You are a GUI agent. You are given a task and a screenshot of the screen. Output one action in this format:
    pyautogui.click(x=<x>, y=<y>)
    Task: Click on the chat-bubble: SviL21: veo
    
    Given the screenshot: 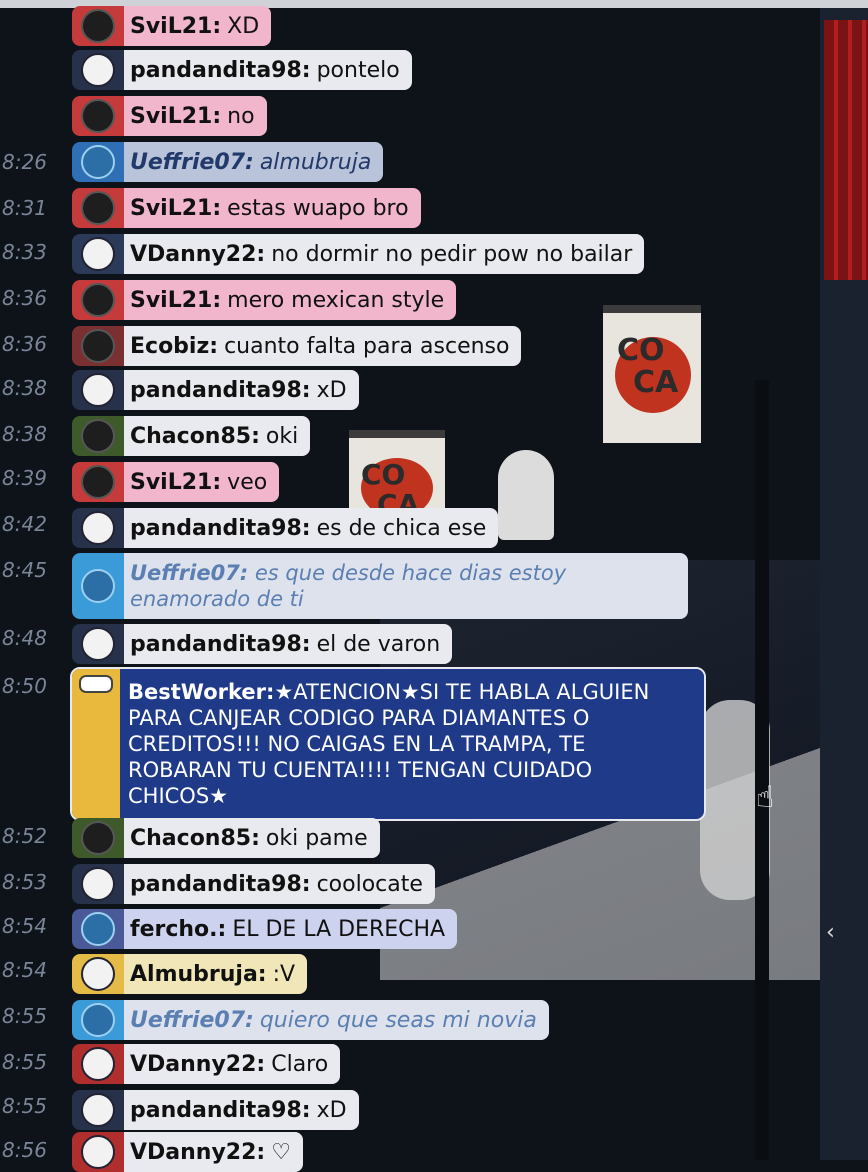 What is the action you would take?
    pyautogui.click(x=202, y=482)
    